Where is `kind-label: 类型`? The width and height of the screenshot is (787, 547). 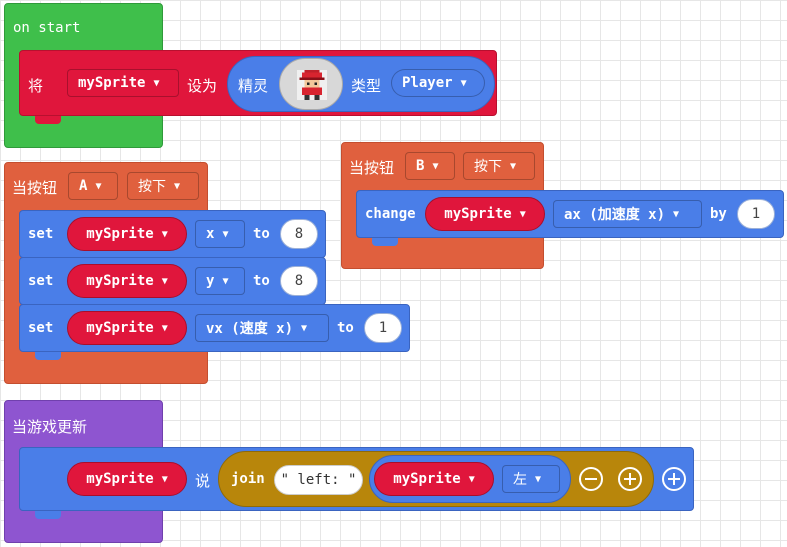 kind-label: 类型 is located at coordinates (366, 86).